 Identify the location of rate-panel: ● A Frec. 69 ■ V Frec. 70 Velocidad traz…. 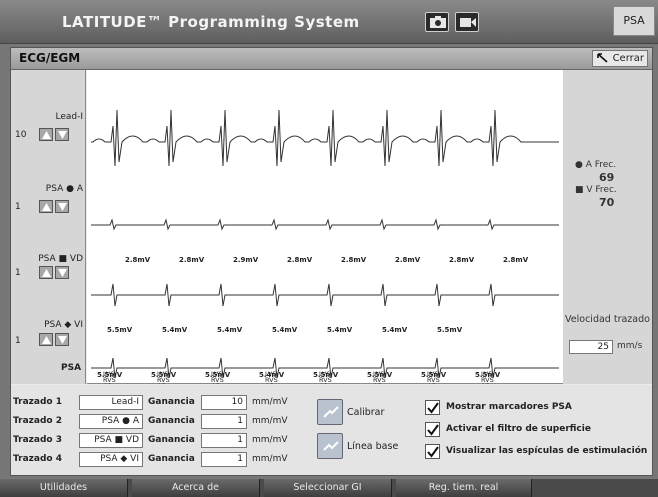
(607, 227).